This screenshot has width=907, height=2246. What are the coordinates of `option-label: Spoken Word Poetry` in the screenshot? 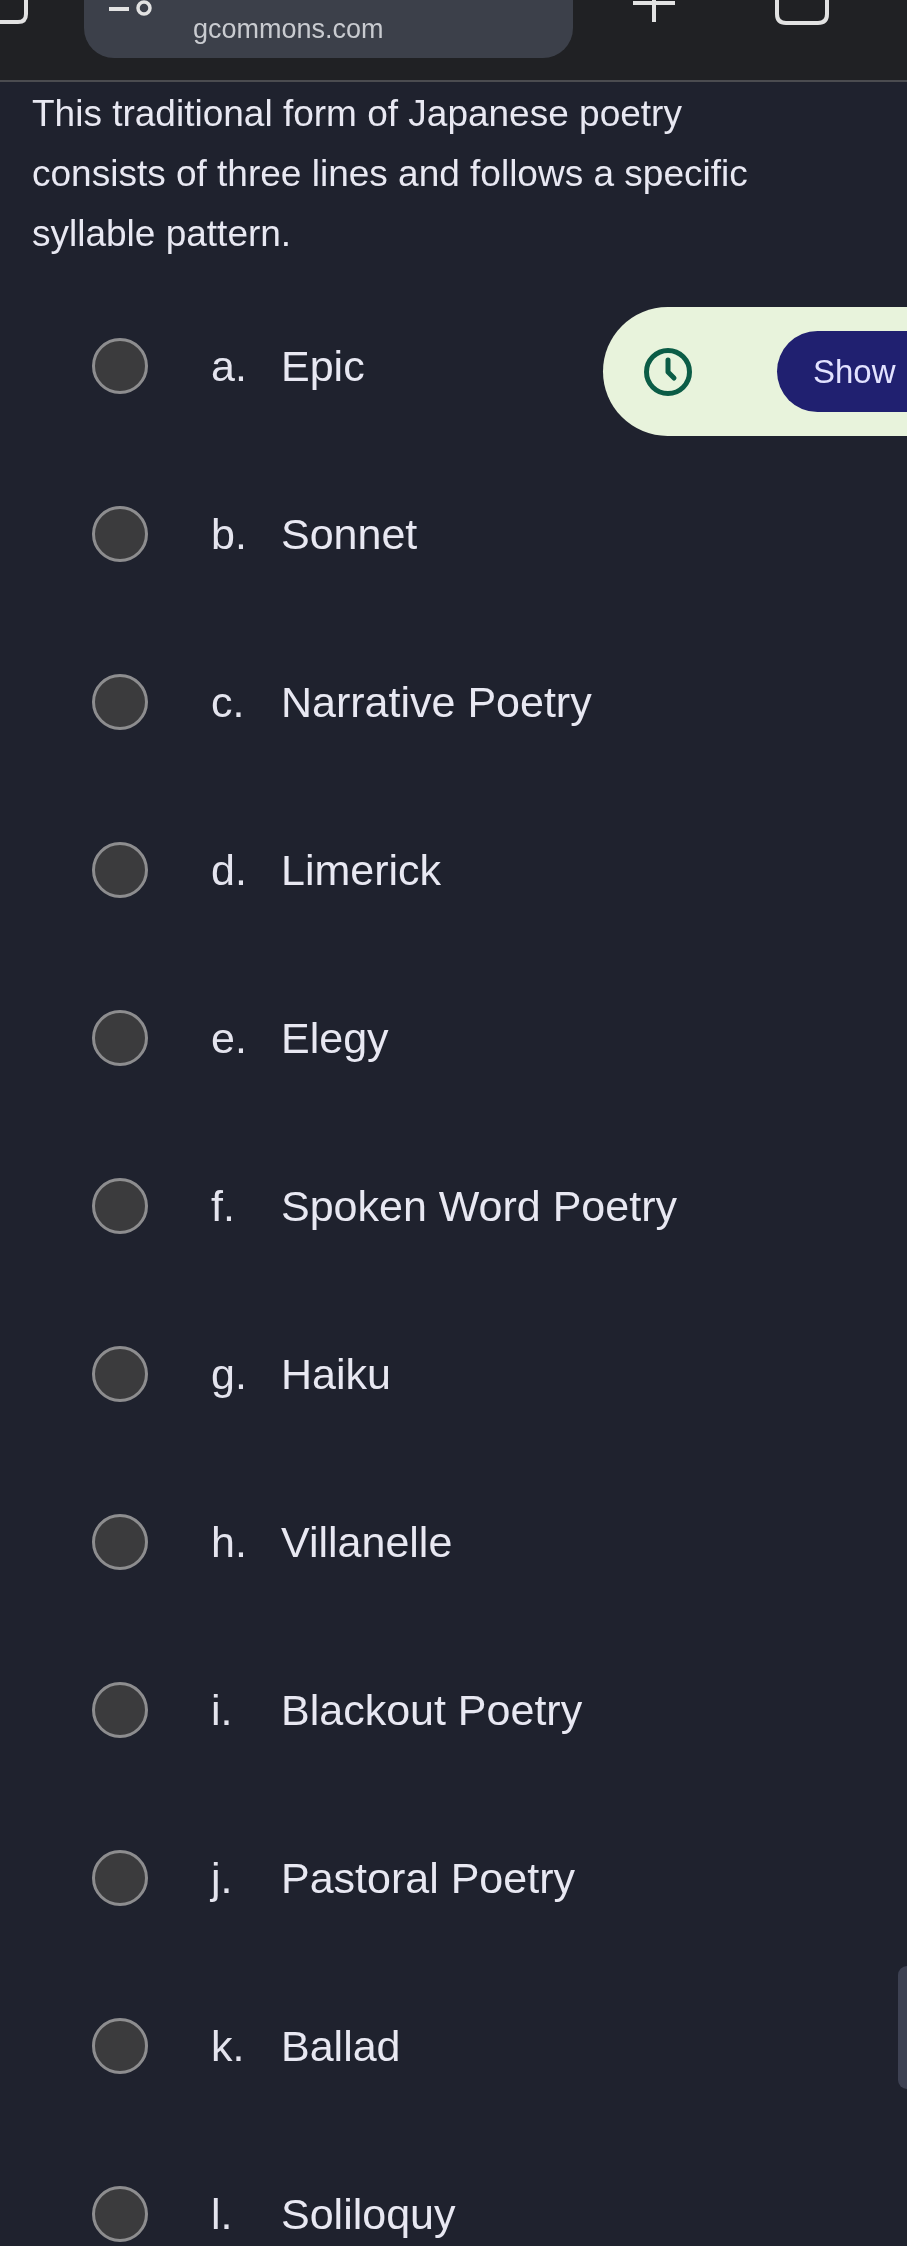 It's located at (479, 1206).